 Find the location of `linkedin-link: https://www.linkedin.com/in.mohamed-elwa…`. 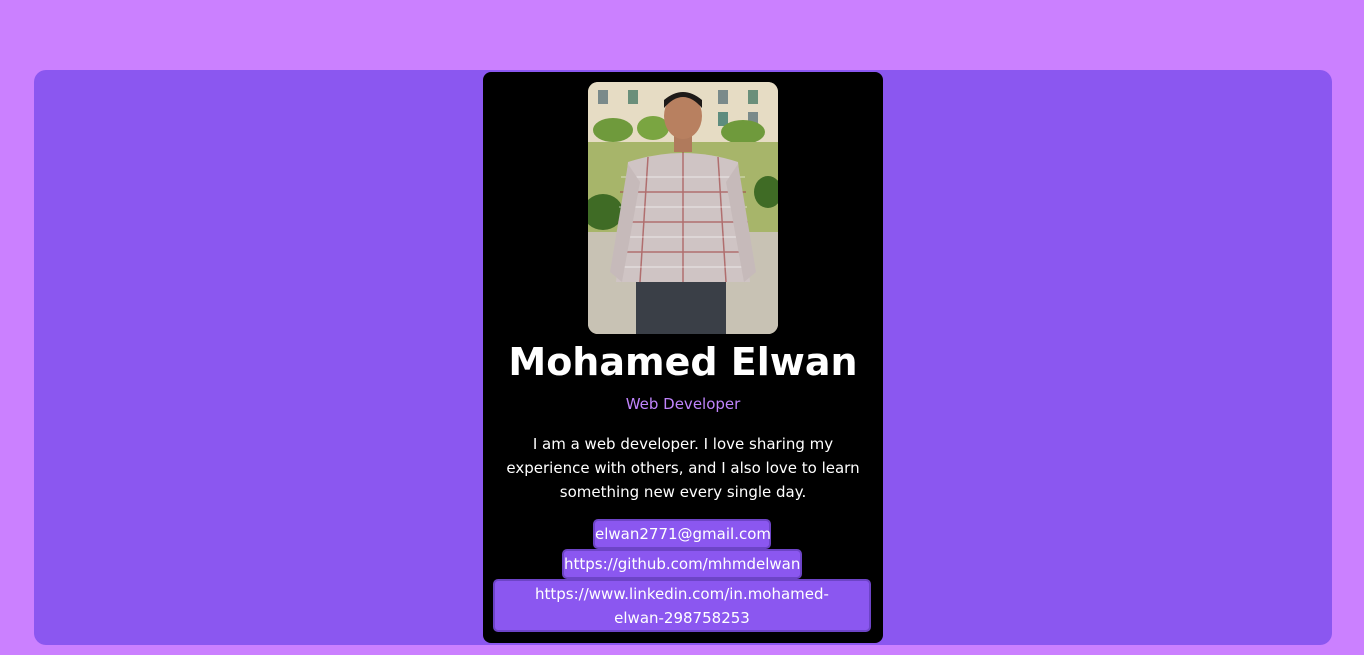

linkedin-link: https://www.linkedin.com/in.mohamed-elwa… is located at coordinates (682, 605).